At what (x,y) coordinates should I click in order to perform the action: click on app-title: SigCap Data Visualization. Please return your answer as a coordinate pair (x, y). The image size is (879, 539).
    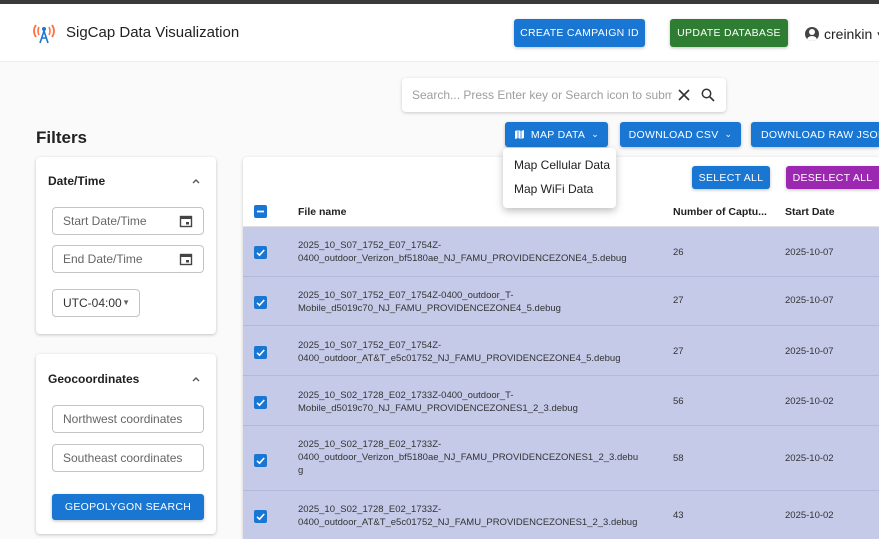
    Looking at the image, I should click on (153, 32).